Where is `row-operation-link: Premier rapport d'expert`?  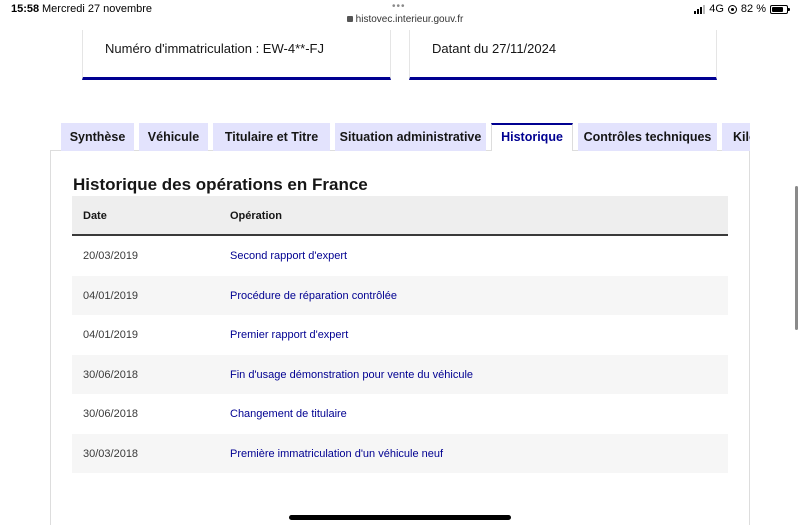
row-operation-link: Premier rapport d'expert is located at coordinates (289, 335).